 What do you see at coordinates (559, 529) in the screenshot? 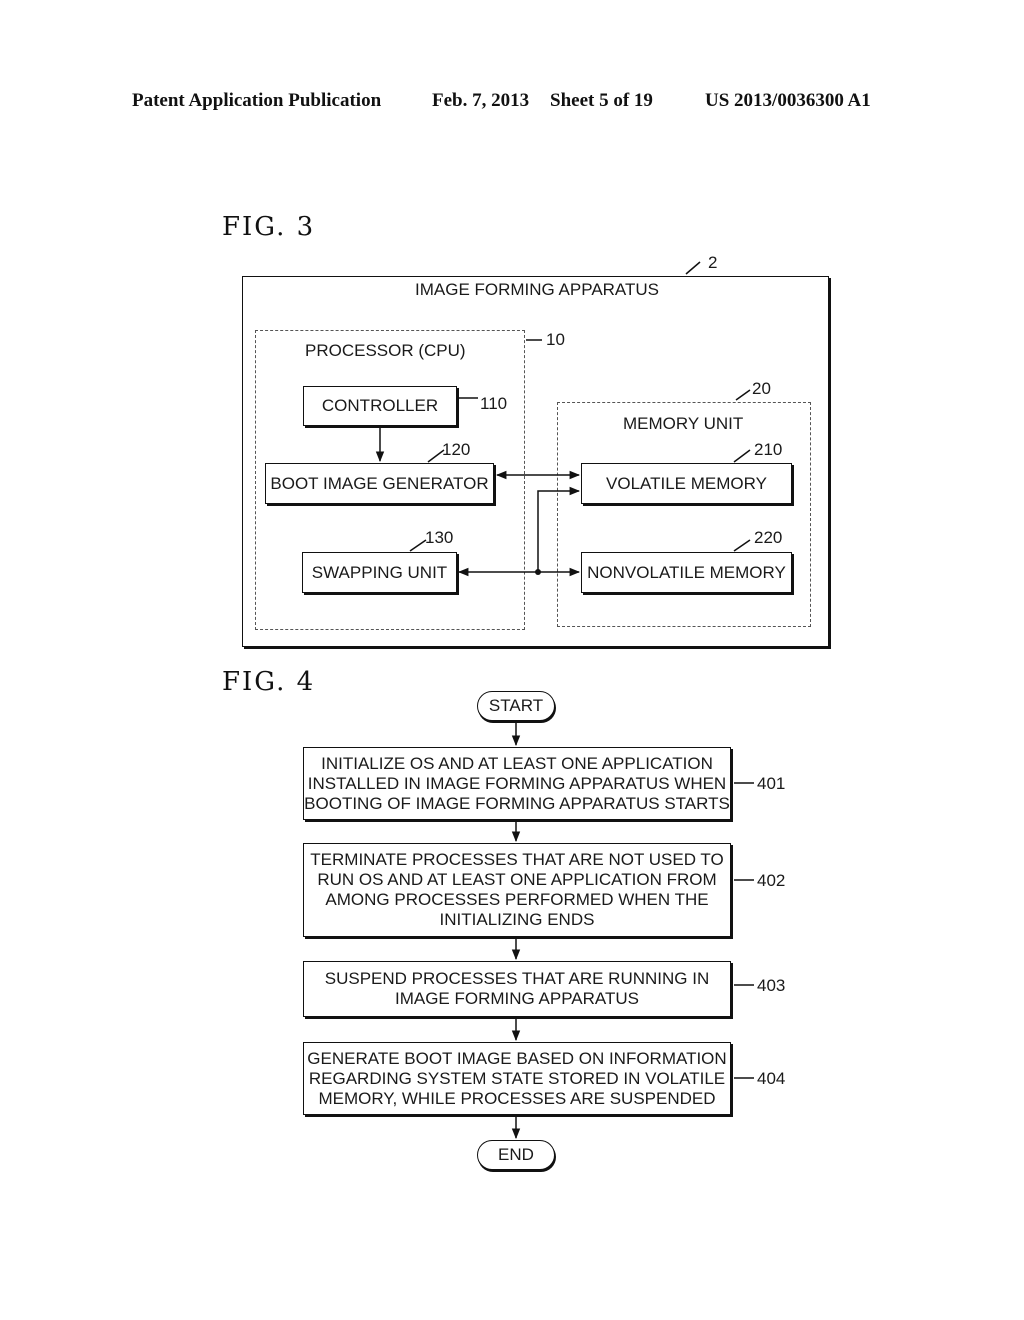
I see `arrow-bus-volatile` at bounding box center [559, 529].